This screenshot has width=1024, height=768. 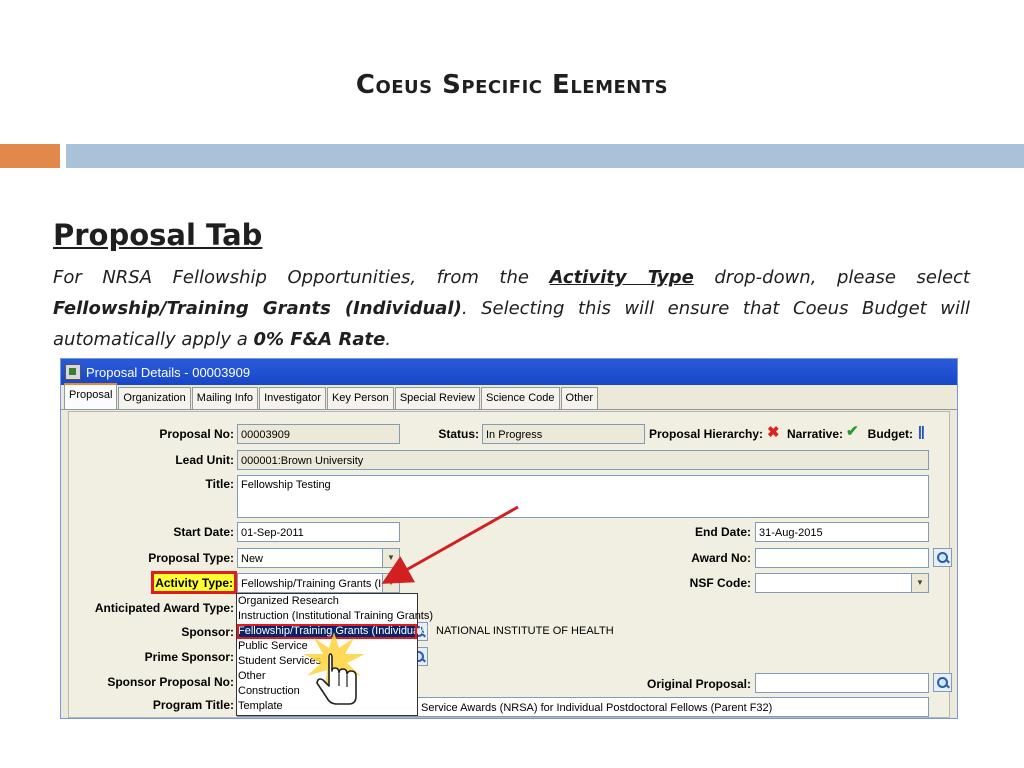 What do you see at coordinates (890, 434) in the screenshot?
I see `budget-label: Budget:` at bounding box center [890, 434].